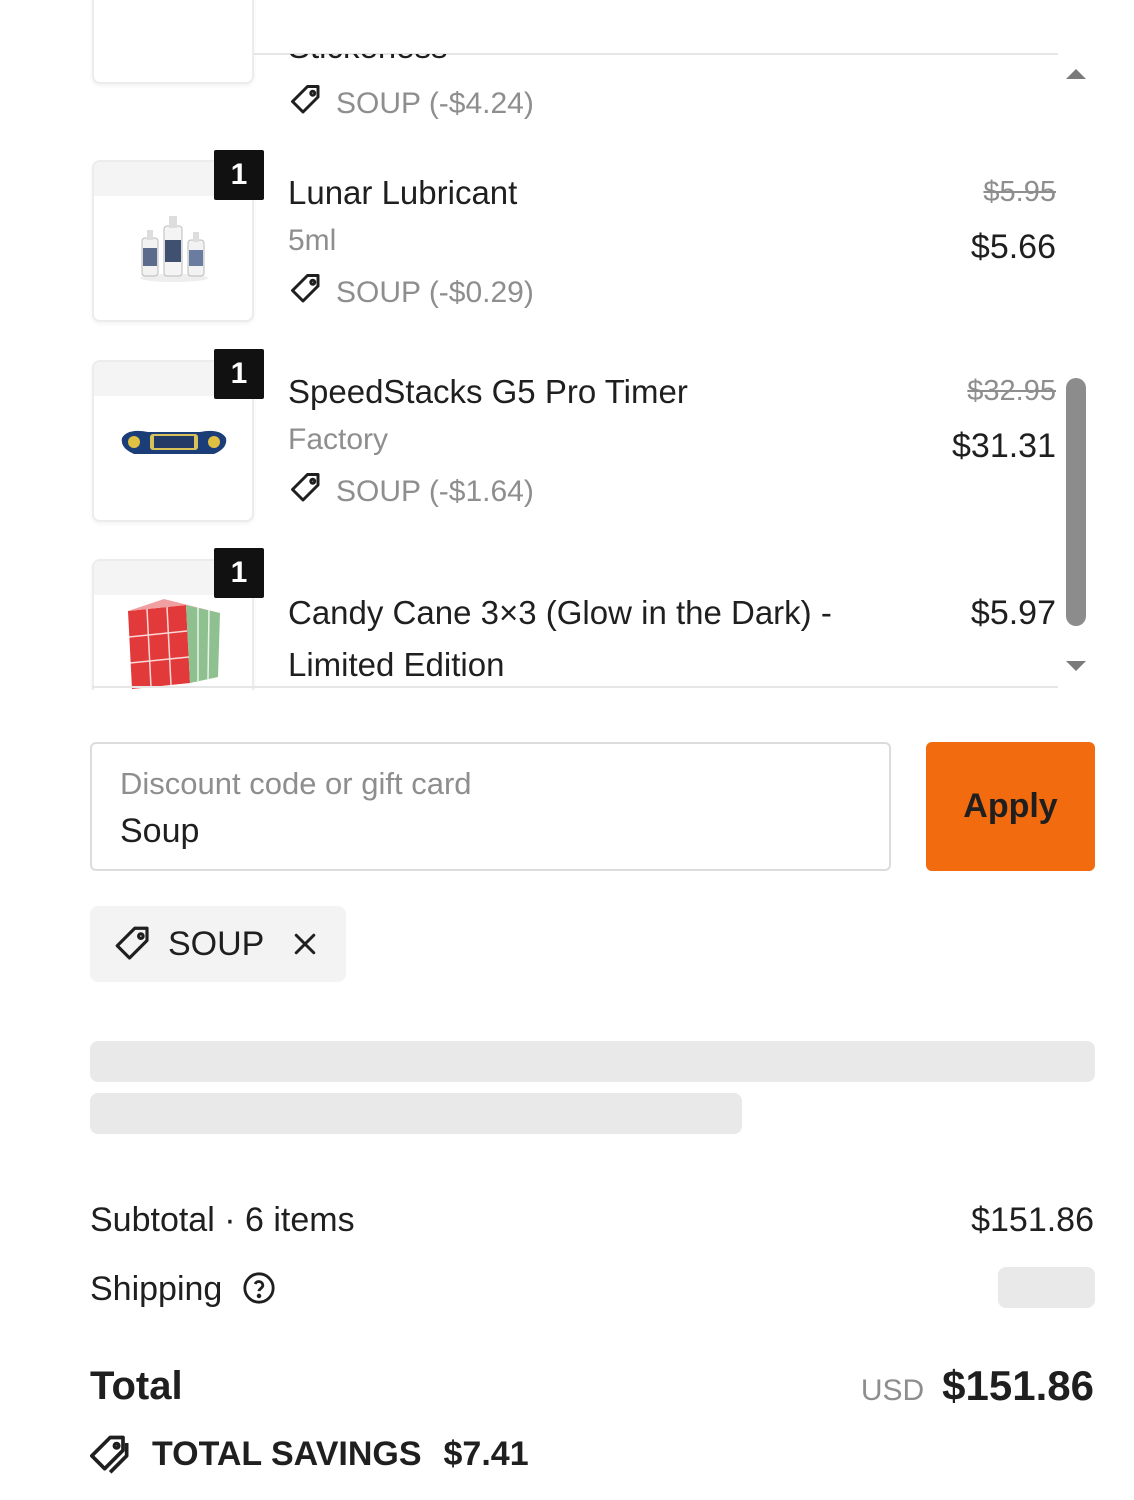 This screenshot has height=1500, width=1134. I want to click on total-label: Total, so click(136, 1386).